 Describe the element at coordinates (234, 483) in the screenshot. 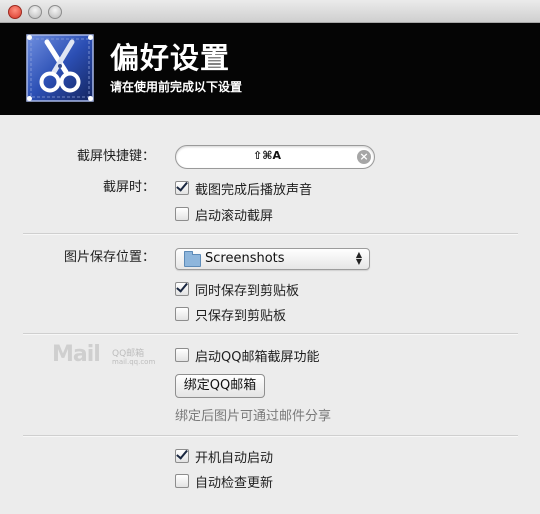

I see `auto-update-label: 自动检查更新` at that location.